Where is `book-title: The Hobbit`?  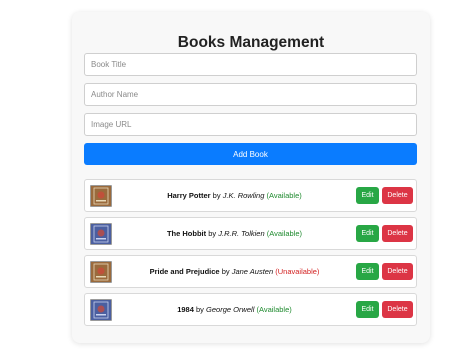
book-title: The Hobbit is located at coordinates (186, 233).